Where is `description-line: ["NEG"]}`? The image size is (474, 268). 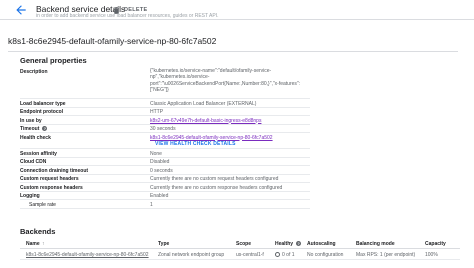 description-line: ["NEG"]} is located at coordinates (159, 89).